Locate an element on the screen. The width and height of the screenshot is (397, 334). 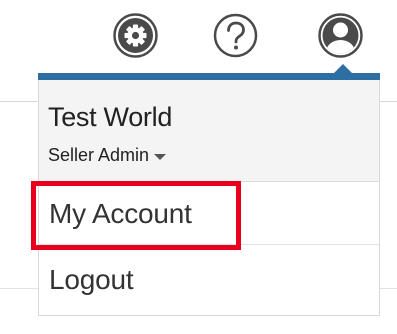
settings-button is located at coordinates (135, 35).